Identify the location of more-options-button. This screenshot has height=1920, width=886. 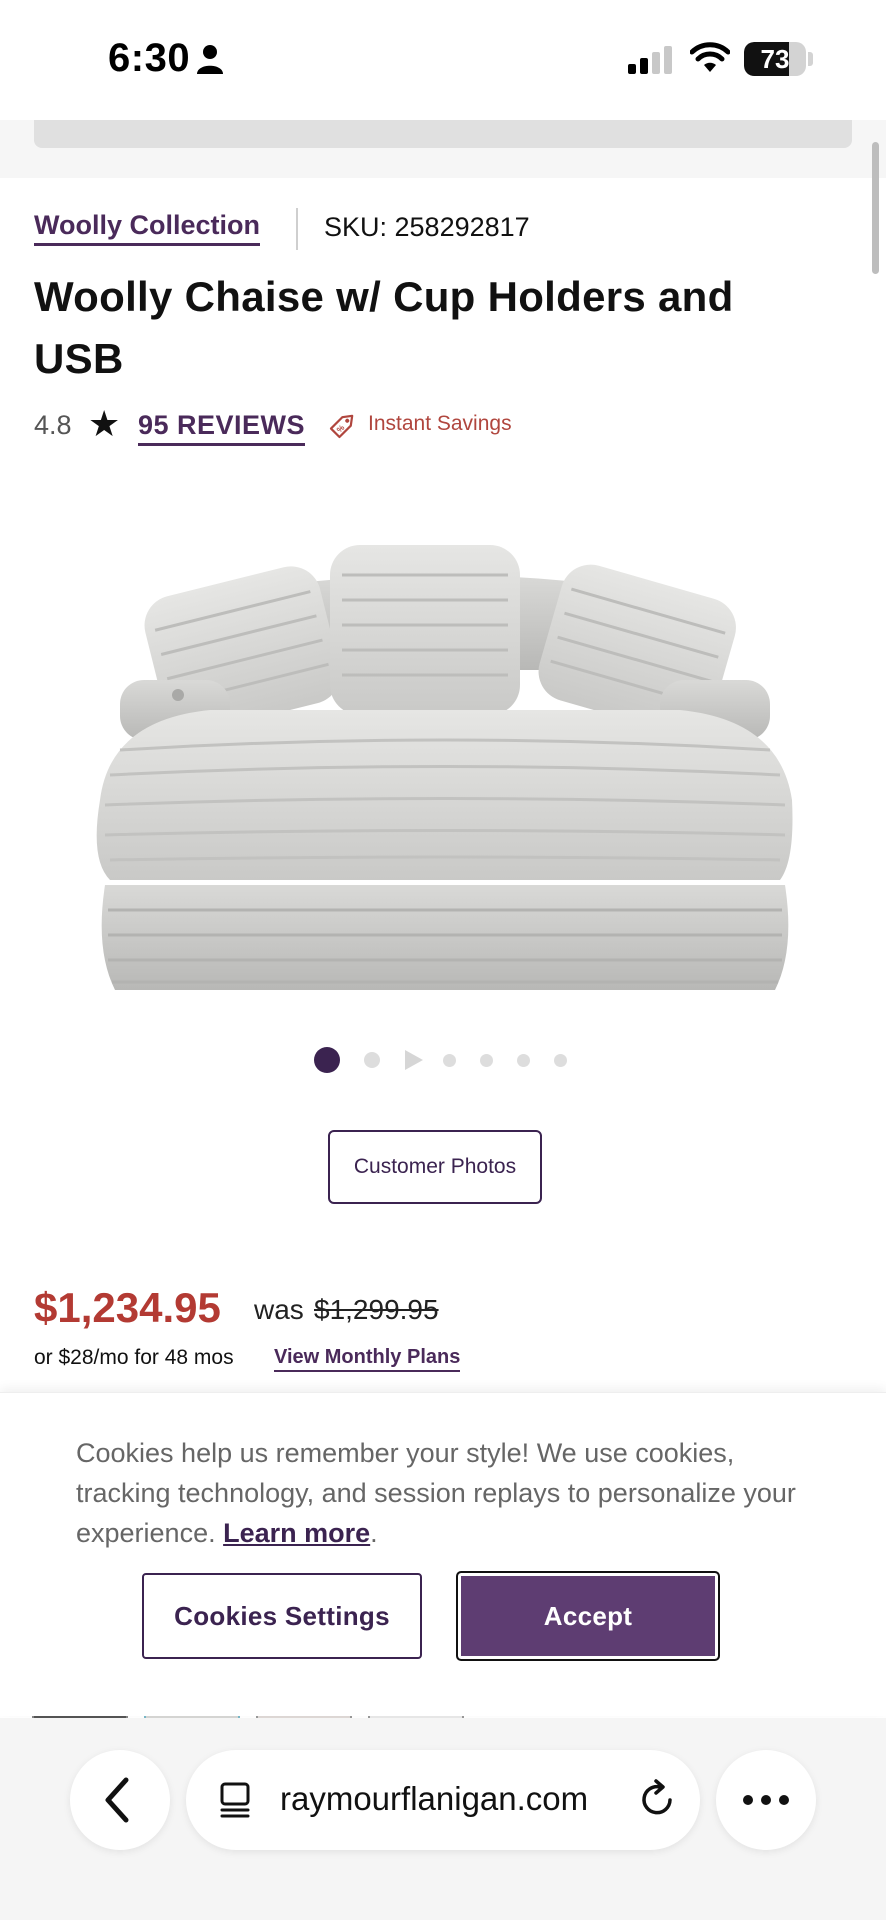
(766, 1800).